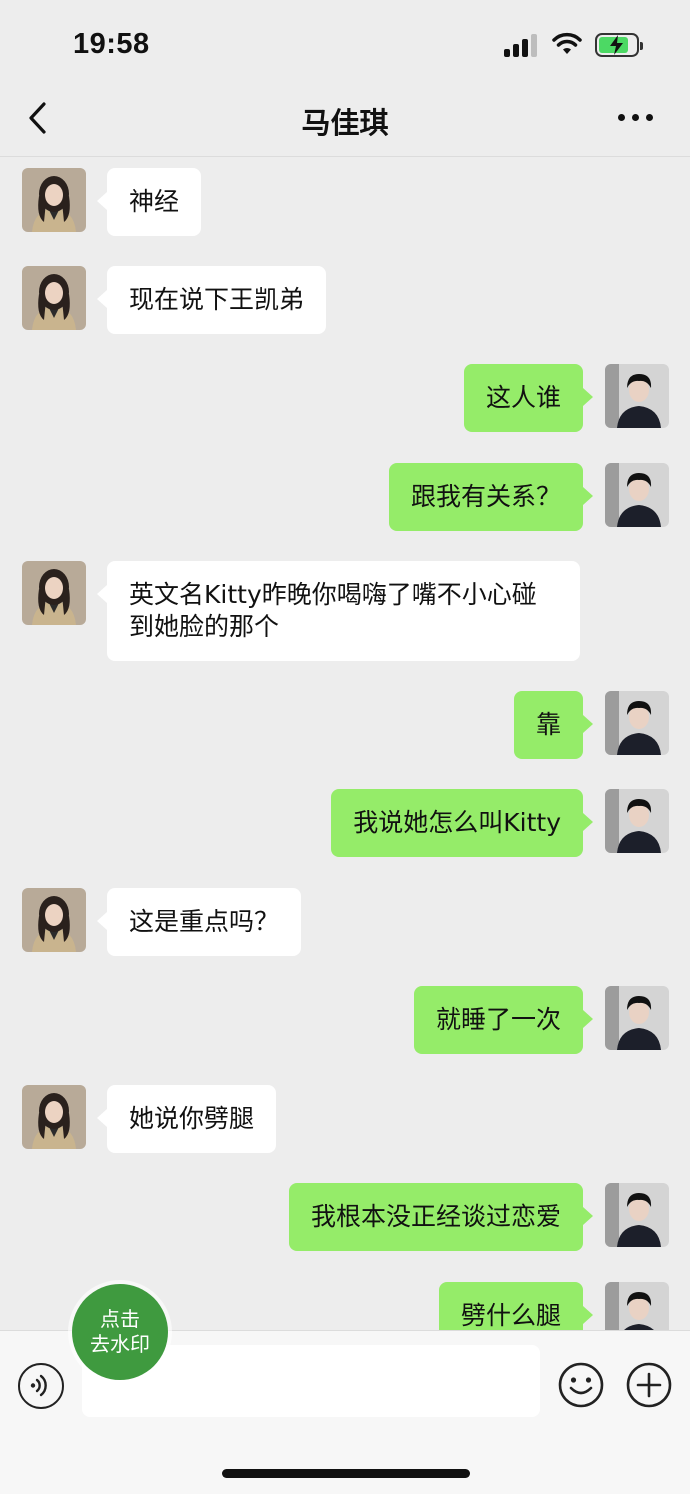 The height and width of the screenshot is (1494, 690). I want to click on voice-icon, so click(41, 1386).